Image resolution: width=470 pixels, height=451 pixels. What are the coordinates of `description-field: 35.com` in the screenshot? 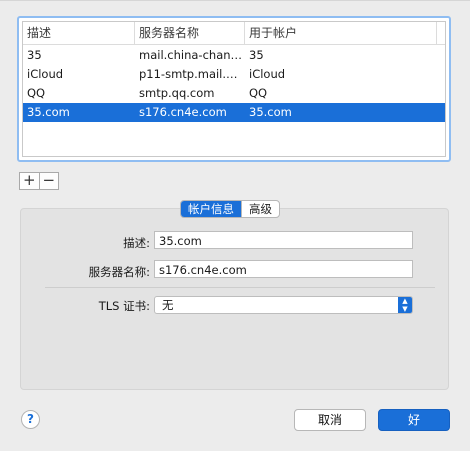 It's located at (283, 240).